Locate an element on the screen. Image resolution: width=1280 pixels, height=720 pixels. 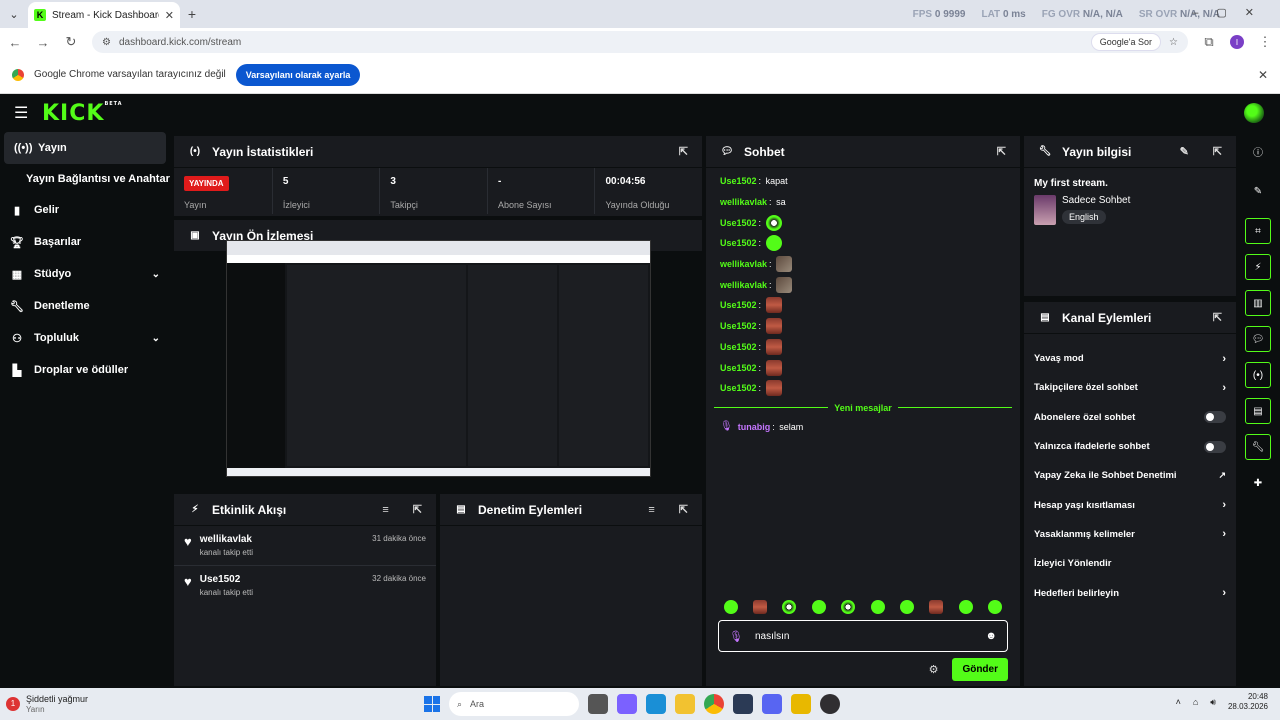
forward-icon: → is located at coordinates (43, 42).